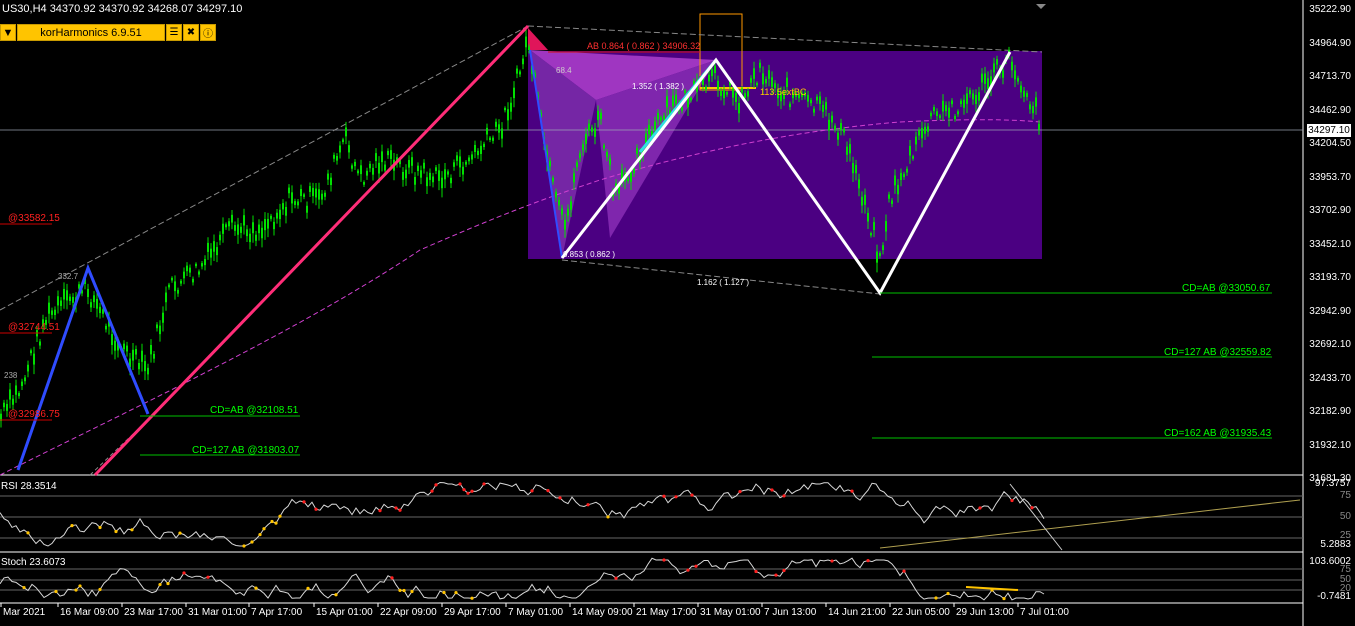 The image size is (1355, 626). What do you see at coordinates (208, 32) in the screenshot?
I see `info-icon: ⓘ` at bounding box center [208, 32].